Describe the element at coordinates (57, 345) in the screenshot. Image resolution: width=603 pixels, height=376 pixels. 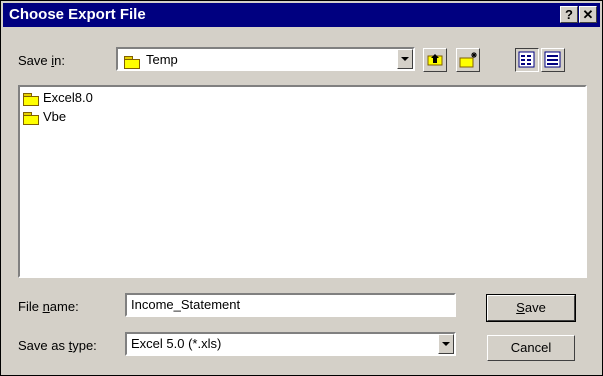
I see `save-as-type-label: Save as type:` at that location.